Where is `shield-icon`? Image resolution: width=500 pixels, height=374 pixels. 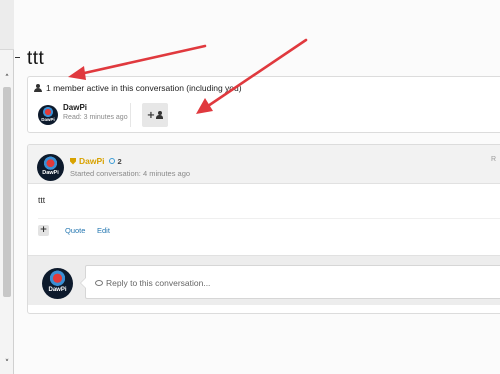 shield-icon is located at coordinates (73, 161).